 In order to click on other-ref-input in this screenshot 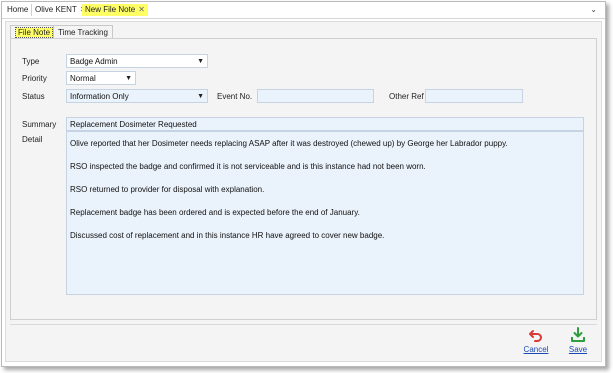, I will do `click(474, 96)`.